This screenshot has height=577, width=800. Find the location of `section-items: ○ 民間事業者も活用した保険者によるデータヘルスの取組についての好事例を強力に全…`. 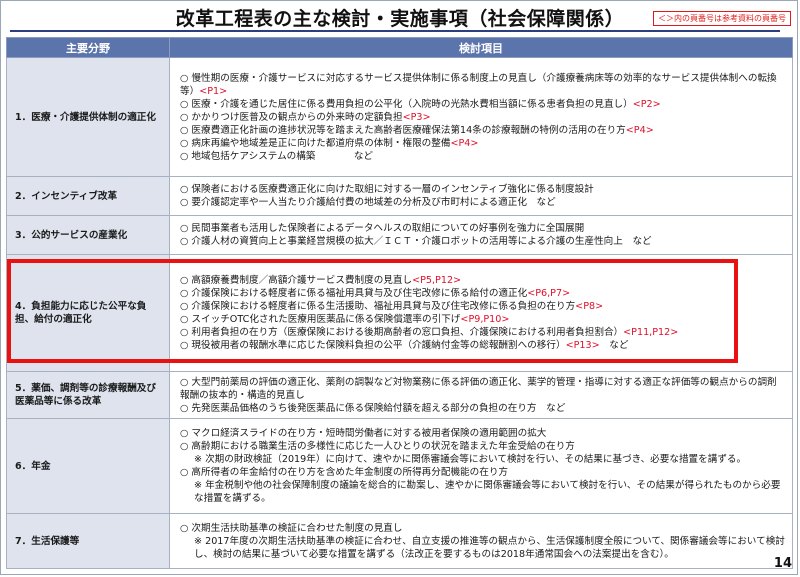

section-items: ○ 民間事業者も活用した保険者によるデータヘルスの取組についての好事例を強力に全… is located at coordinates (481, 235).